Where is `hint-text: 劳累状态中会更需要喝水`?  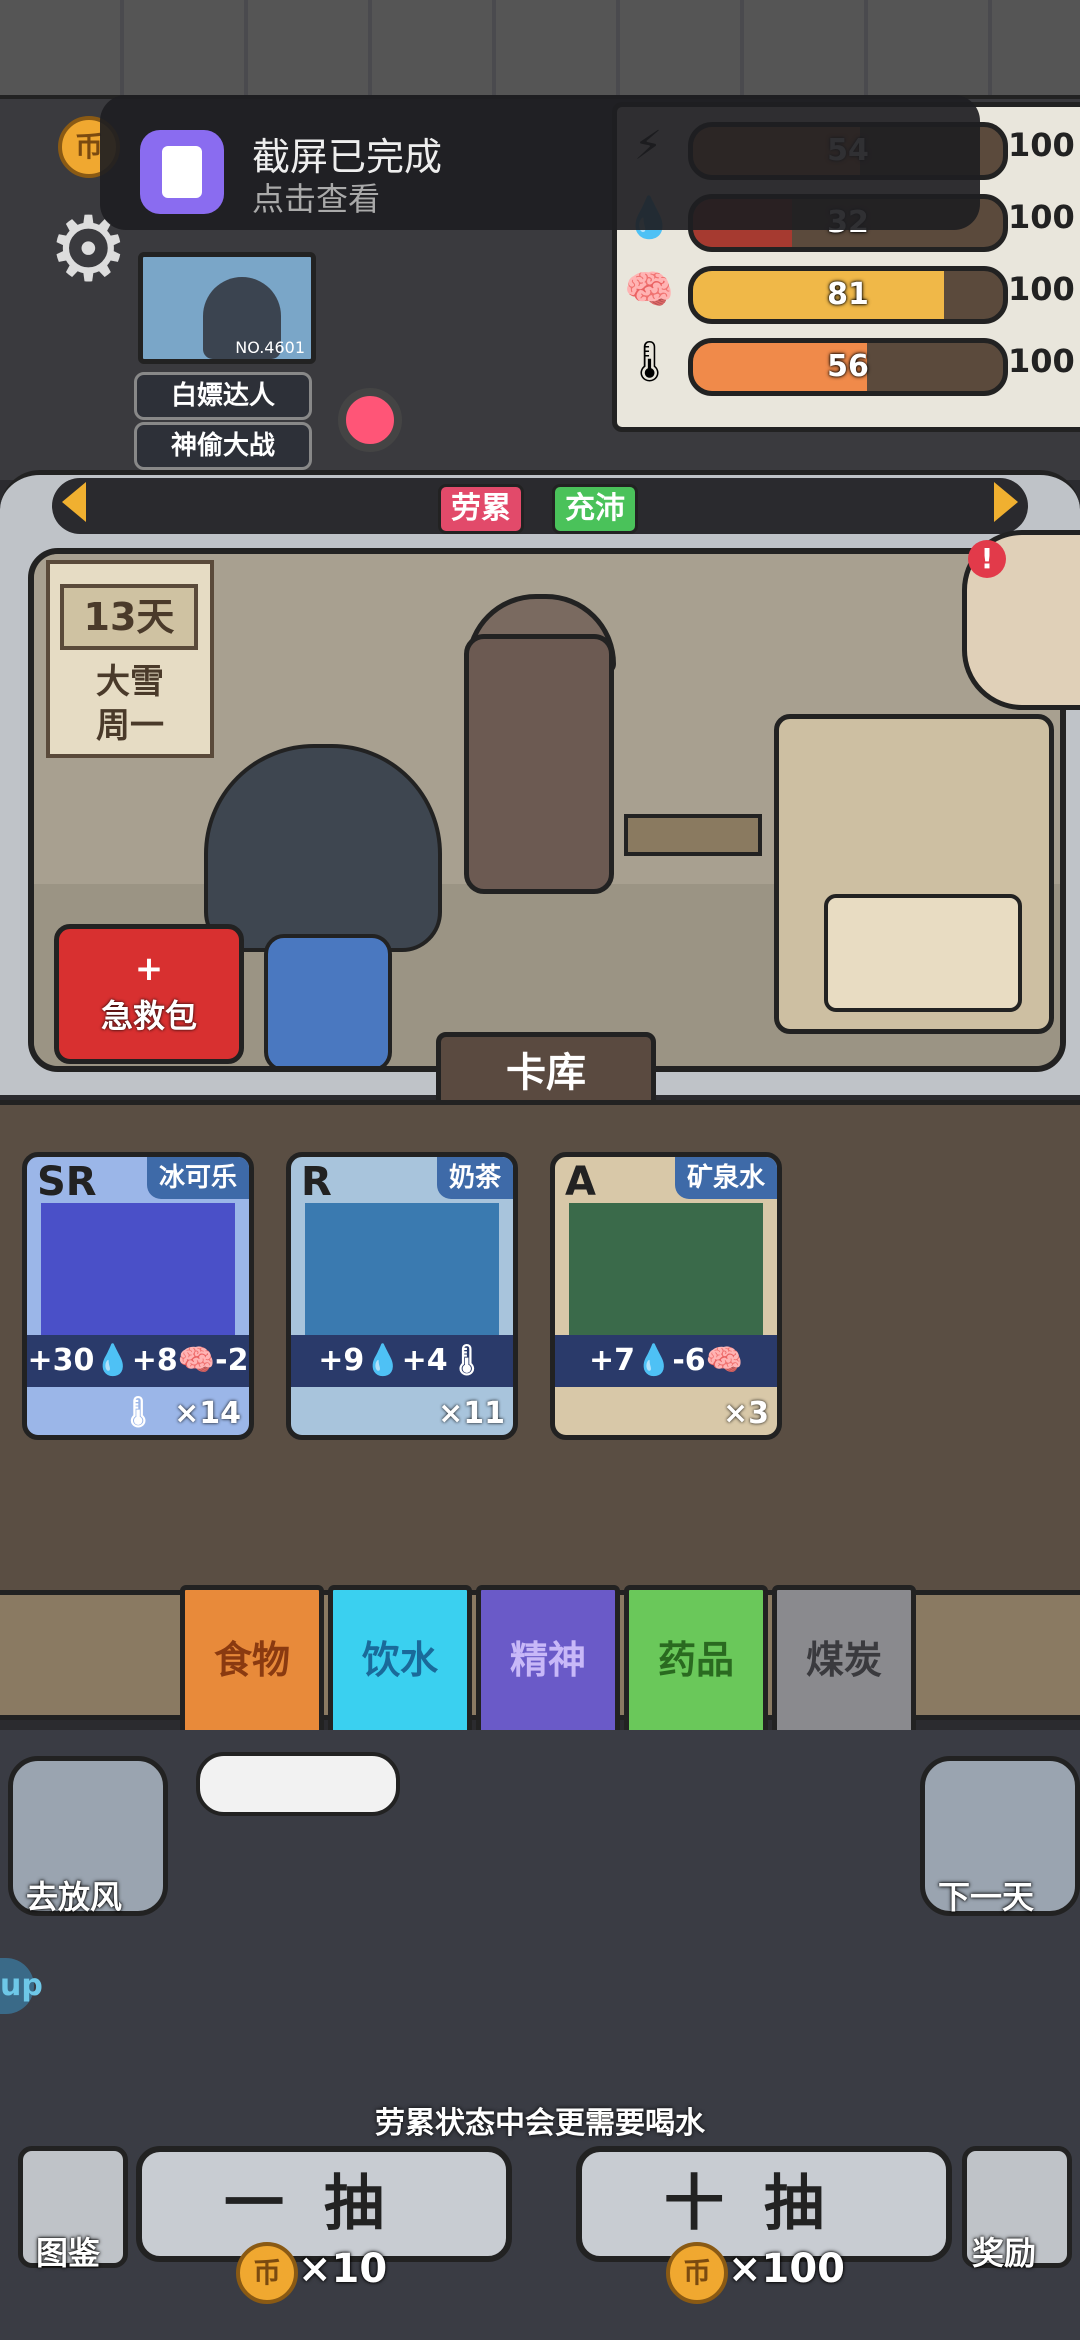
hint-text: 劳累状态中会更需要喝水 is located at coordinates (540, 2123).